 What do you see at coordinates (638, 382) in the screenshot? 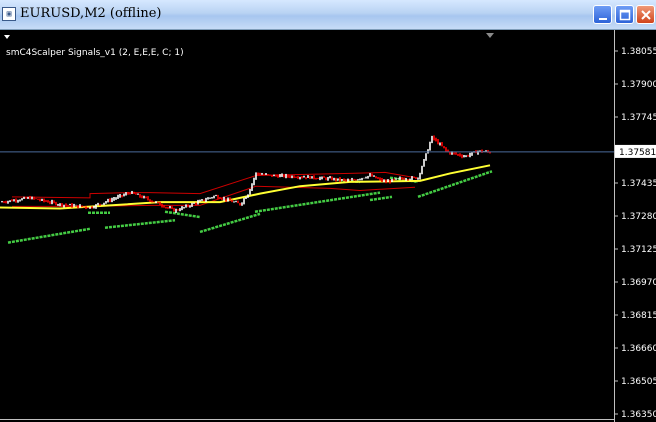
I see `price-tick-label: 1.36505` at bounding box center [638, 382].